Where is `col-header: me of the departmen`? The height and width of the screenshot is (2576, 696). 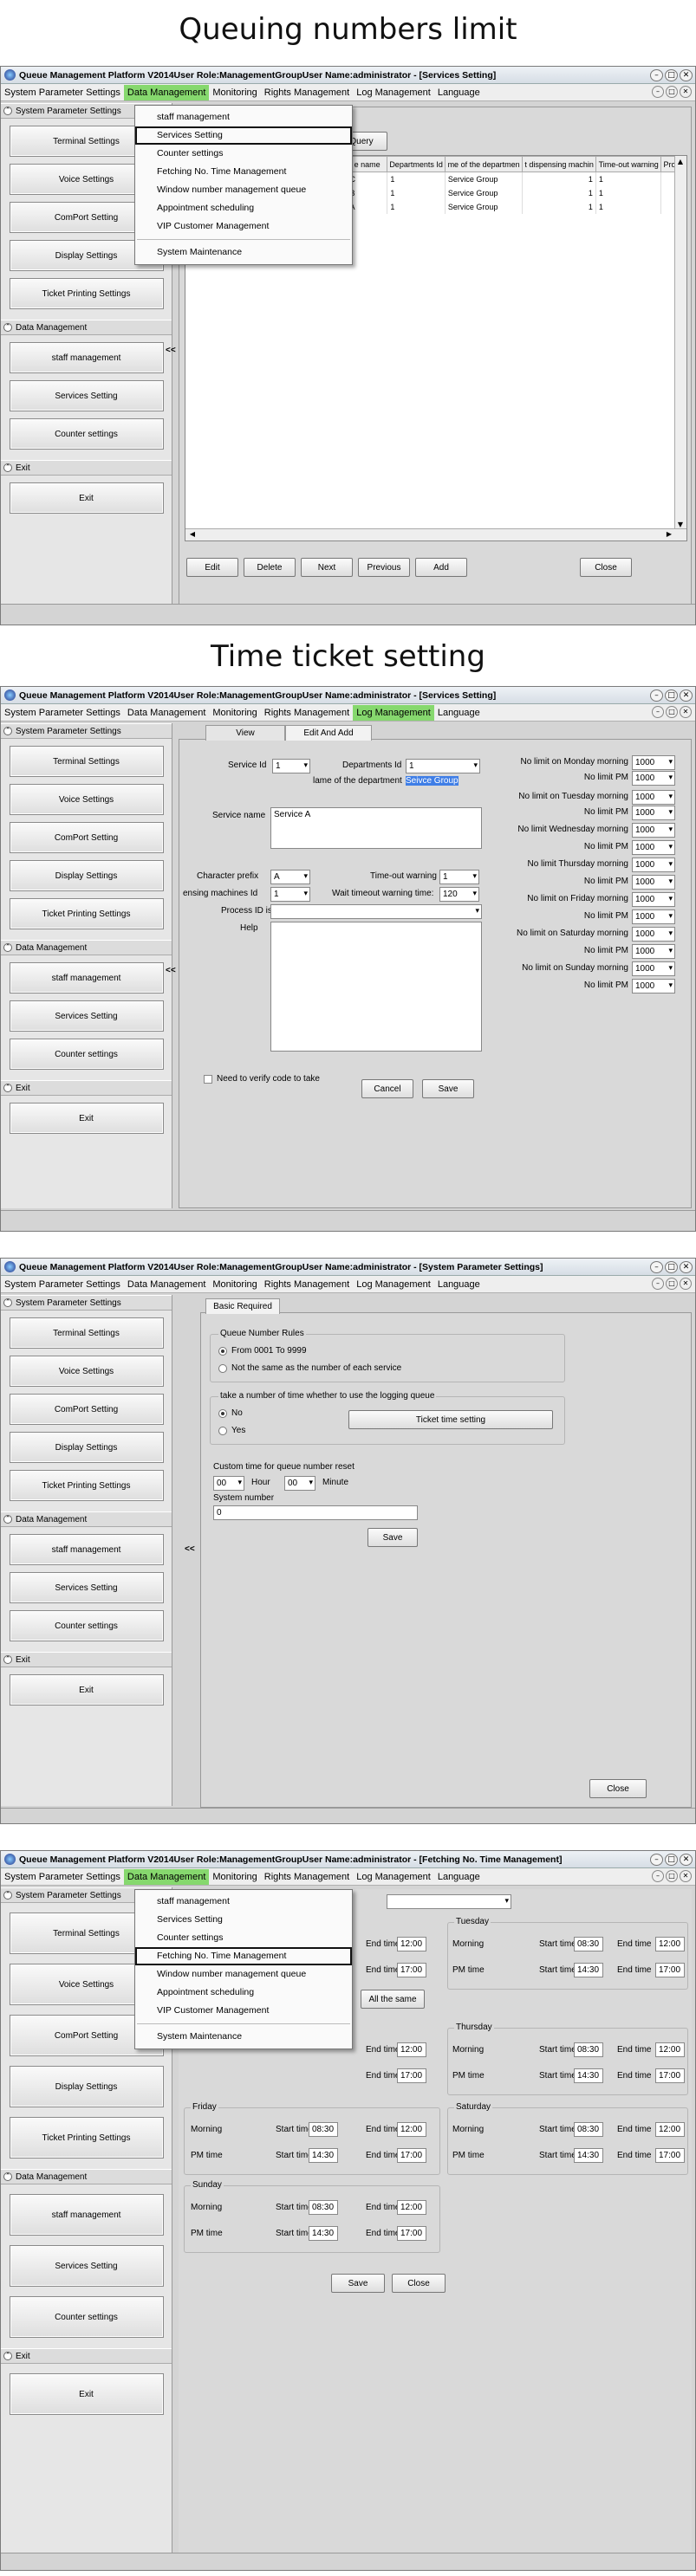
col-header: me of the departmen is located at coordinates (484, 164).